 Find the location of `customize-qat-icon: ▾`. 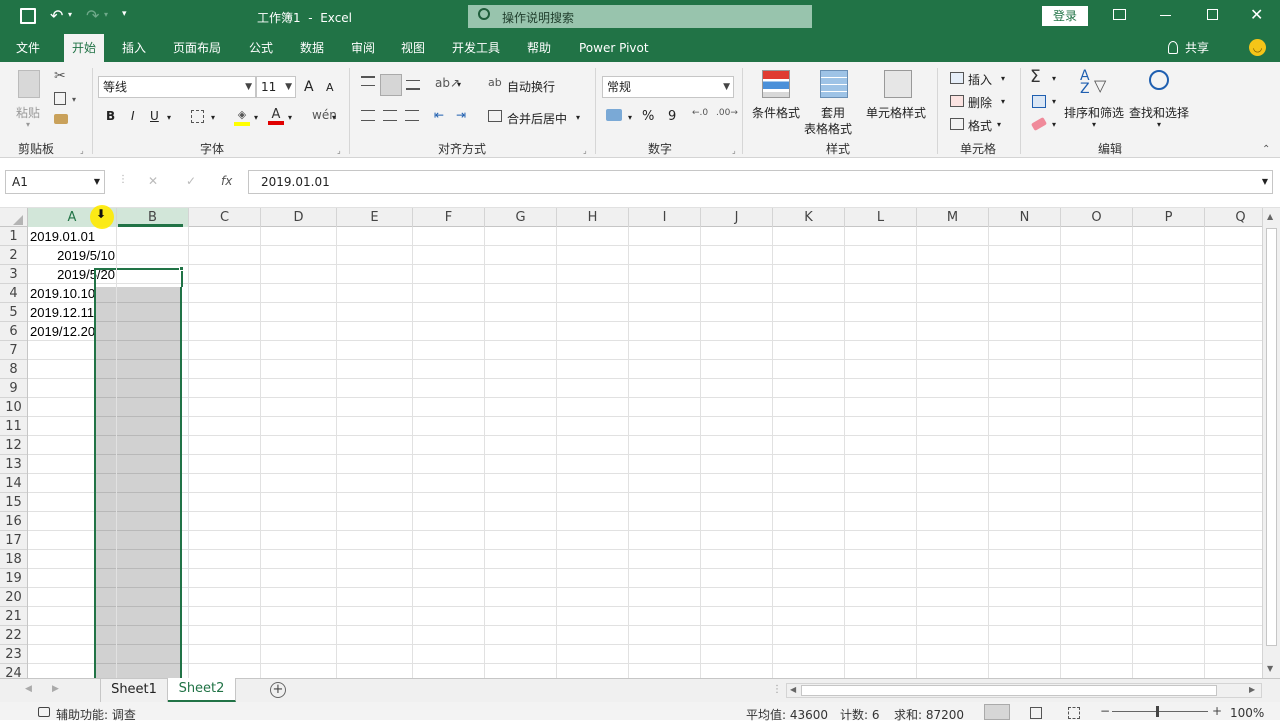

customize-qat-icon: ▾ is located at coordinates (124, 14).